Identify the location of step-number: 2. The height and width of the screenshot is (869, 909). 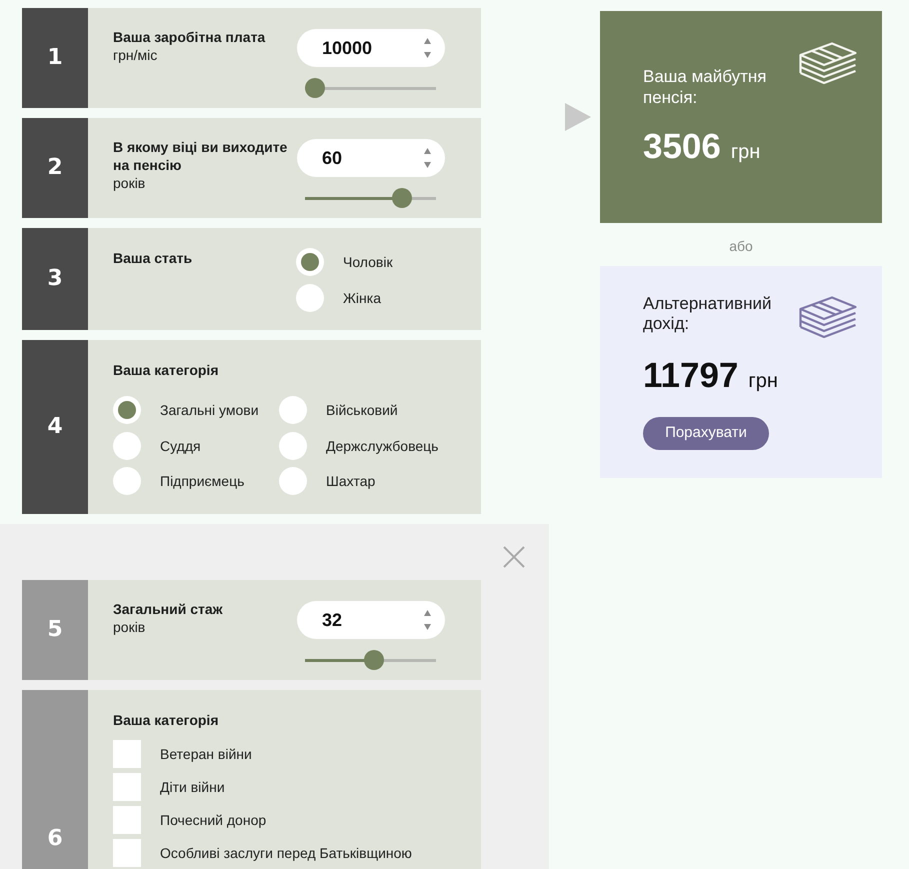
(55, 168).